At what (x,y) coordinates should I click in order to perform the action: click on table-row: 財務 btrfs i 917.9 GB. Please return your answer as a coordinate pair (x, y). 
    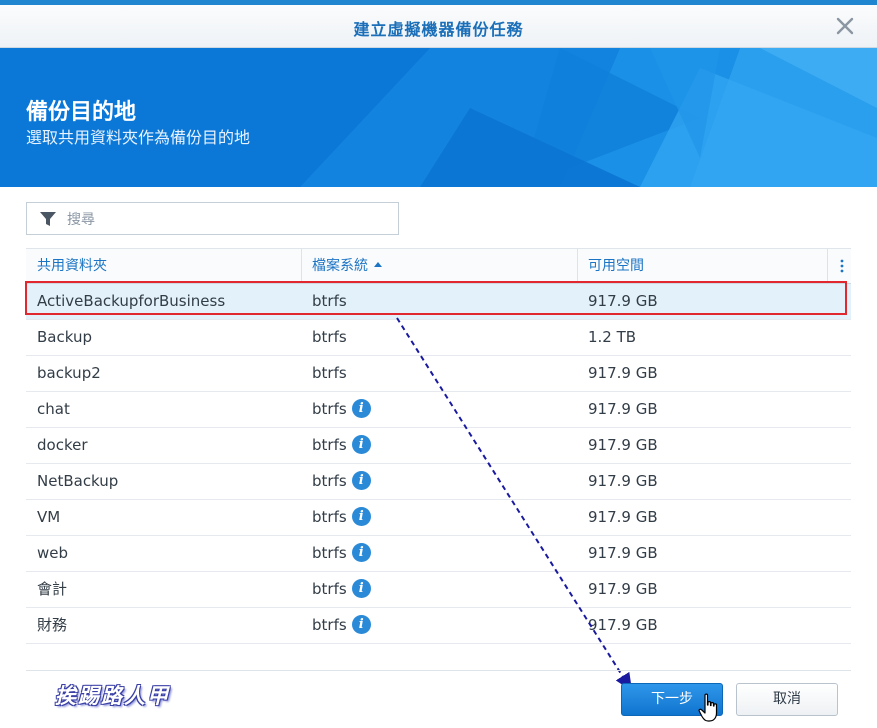
    Looking at the image, I should click on (438, 626).